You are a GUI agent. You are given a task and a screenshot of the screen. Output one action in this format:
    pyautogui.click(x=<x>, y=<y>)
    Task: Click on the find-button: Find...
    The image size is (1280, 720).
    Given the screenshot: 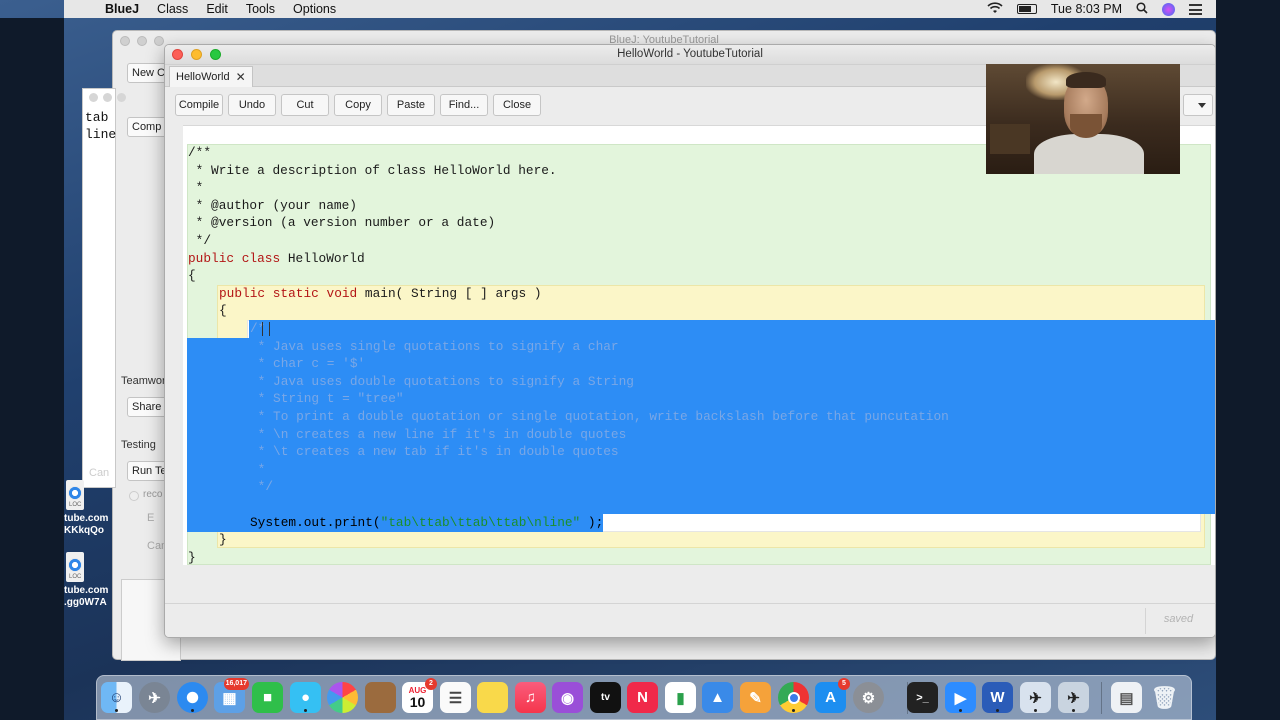 What is the action you would take?
    pyautogui.click(x=464, y=105)
    